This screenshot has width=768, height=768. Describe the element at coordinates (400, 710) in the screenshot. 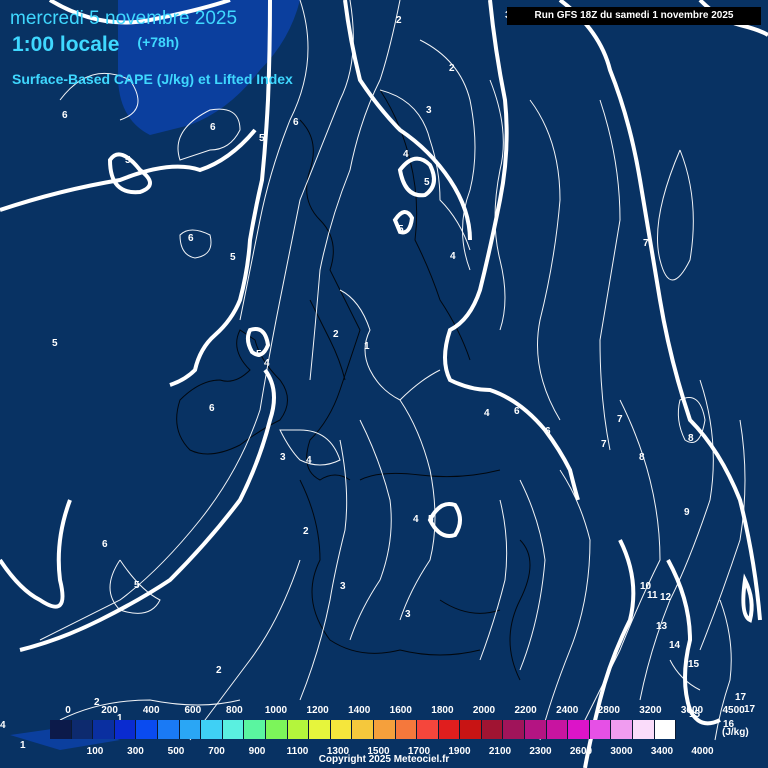

I see `legend-tick-top: 1600` at that location.